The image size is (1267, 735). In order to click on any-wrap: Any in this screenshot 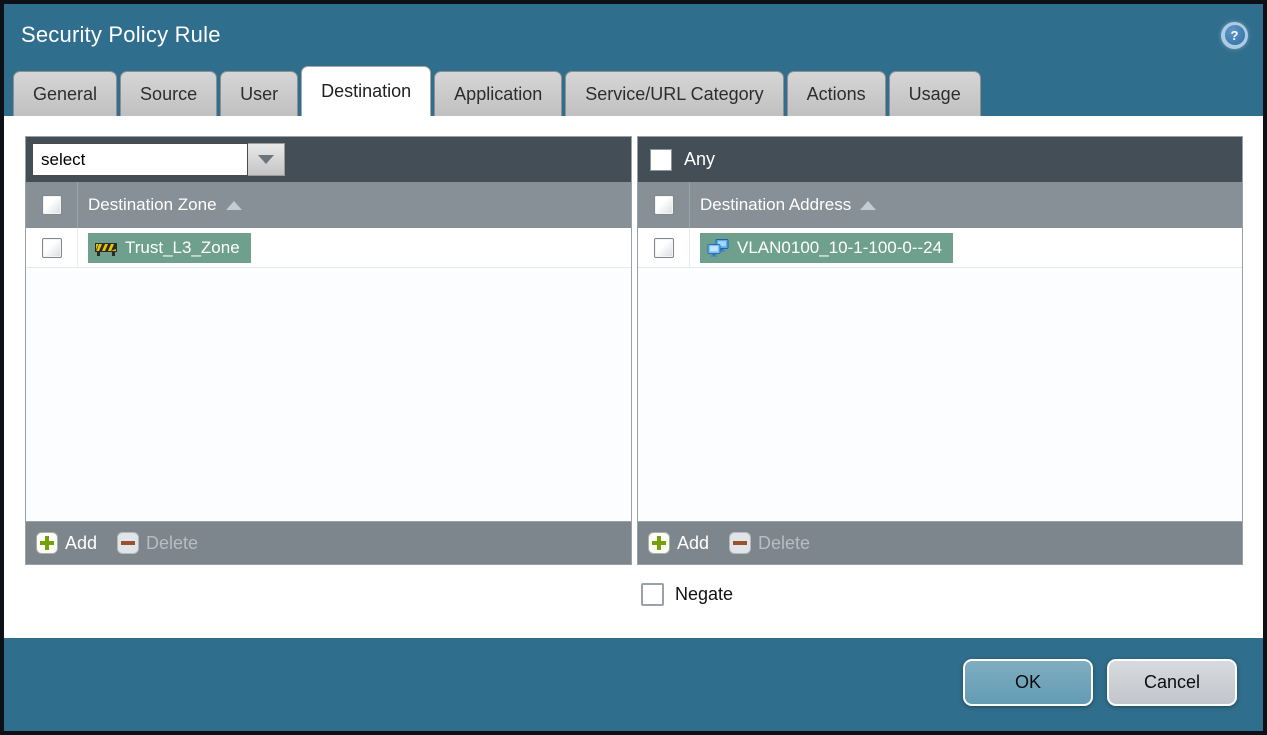, I will do `click(680, 159)`.